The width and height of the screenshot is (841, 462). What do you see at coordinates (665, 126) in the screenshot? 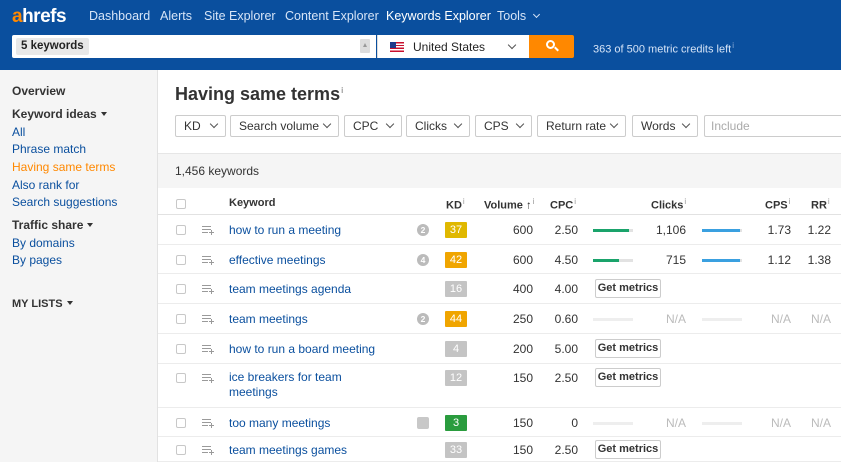
I see `filter-words: Words` at bounding box center [665, 126].